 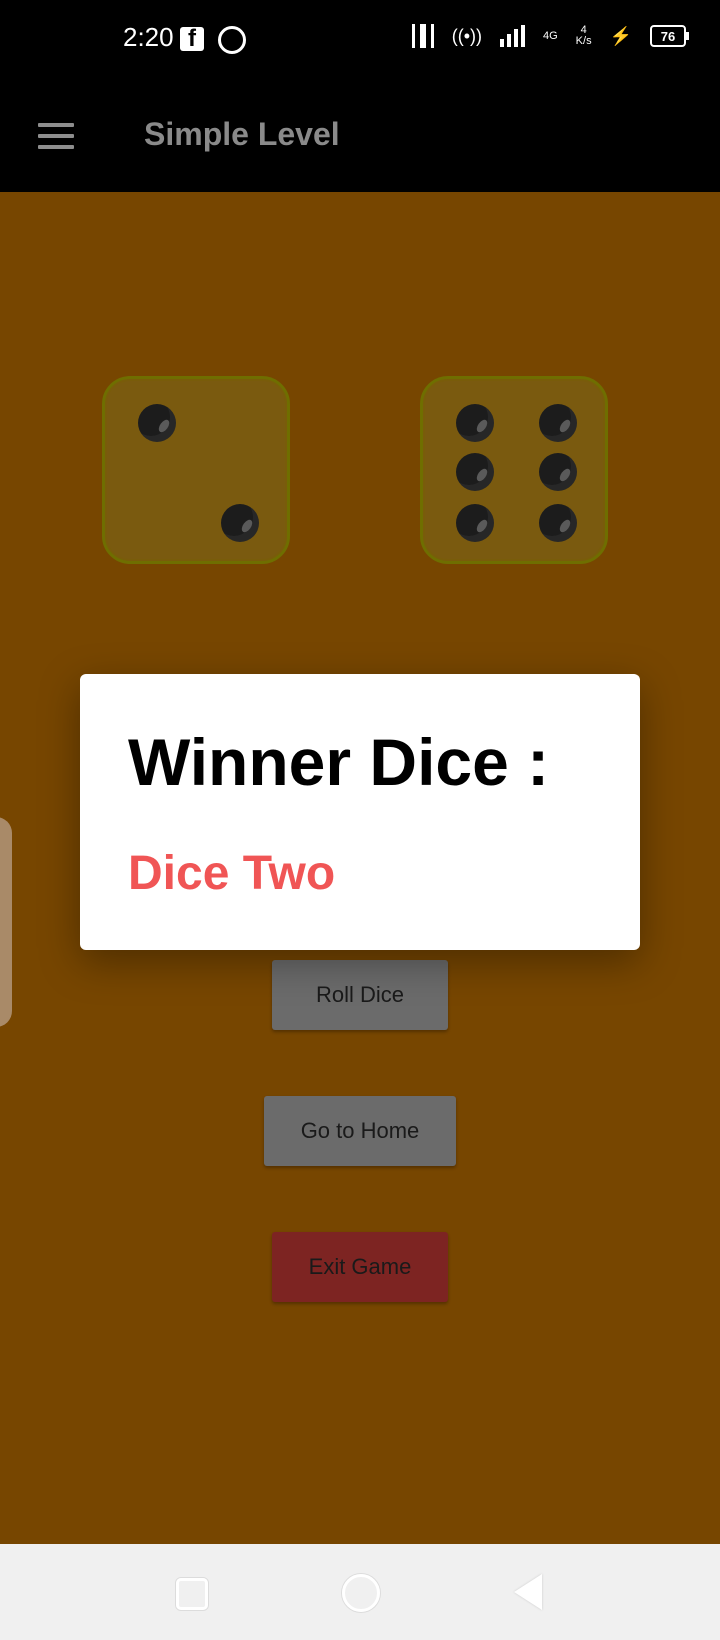 I want to click on signal-icon, so click(x=512, y=36).